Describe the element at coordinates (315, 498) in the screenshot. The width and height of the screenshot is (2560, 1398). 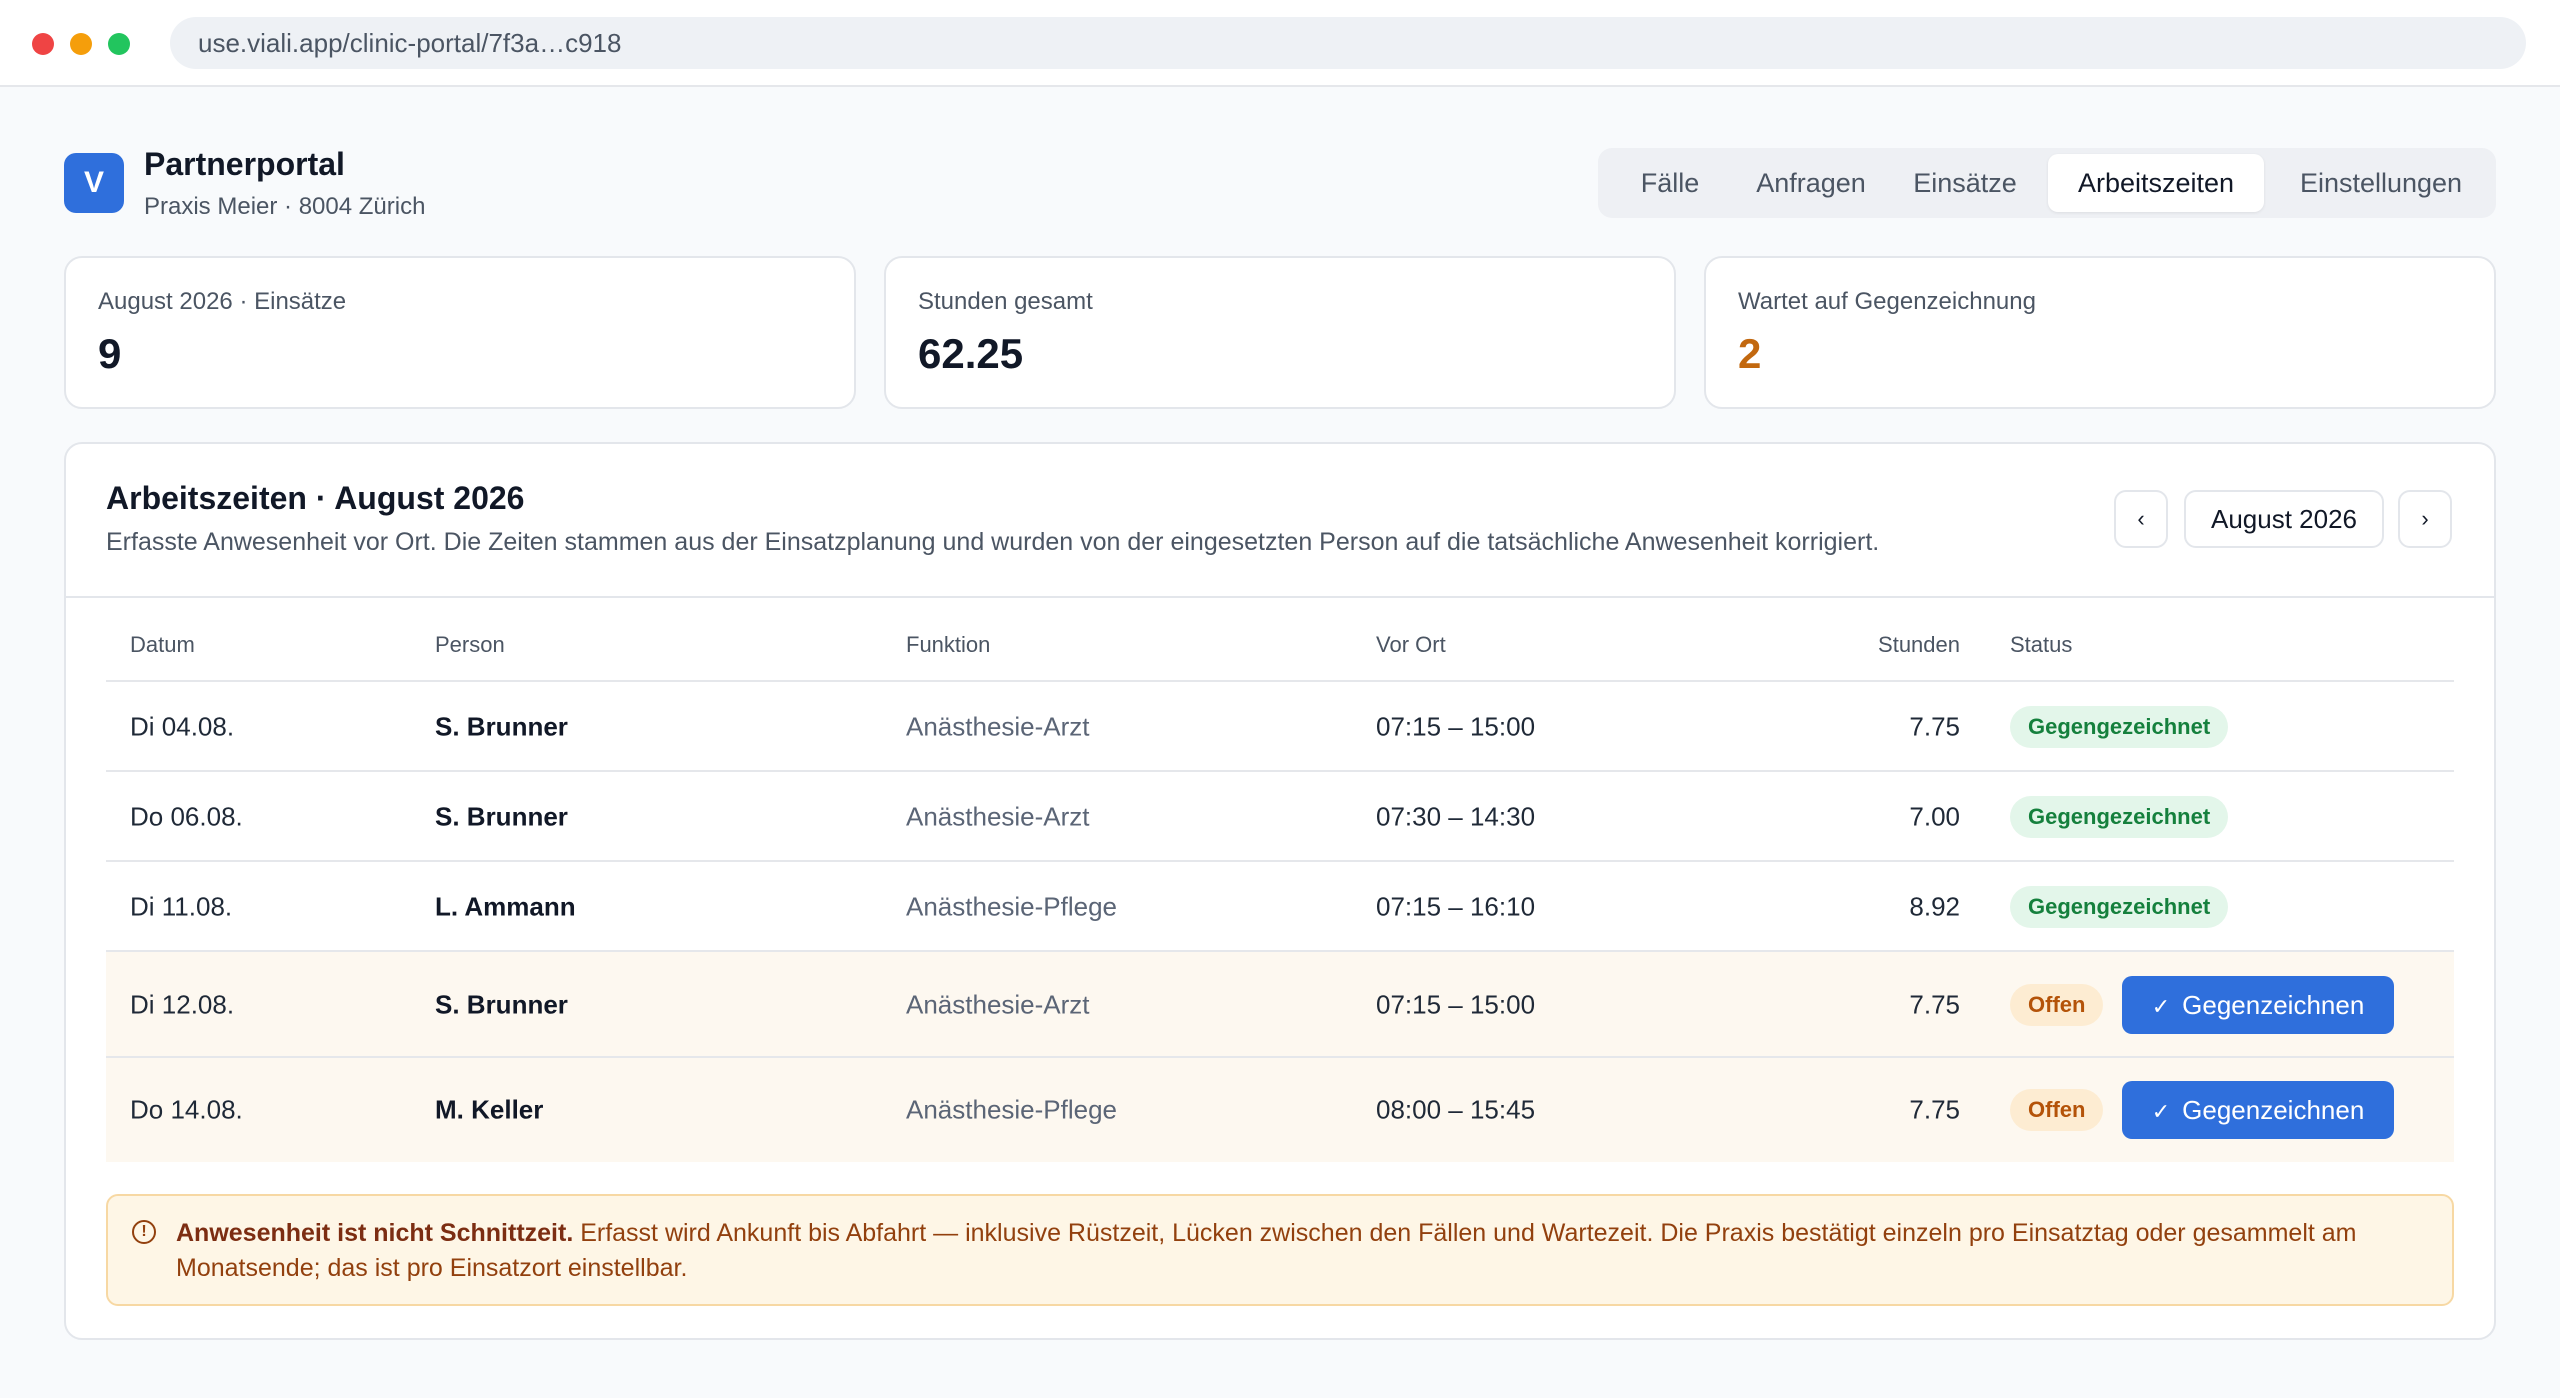
I see `panel-title: Arbeitszeiten · August 2026` at that location.